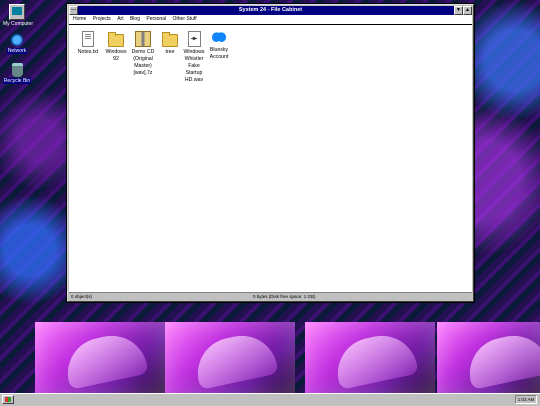  I want to click on file-item-windows-92: Windows 92, so click(116, 47).